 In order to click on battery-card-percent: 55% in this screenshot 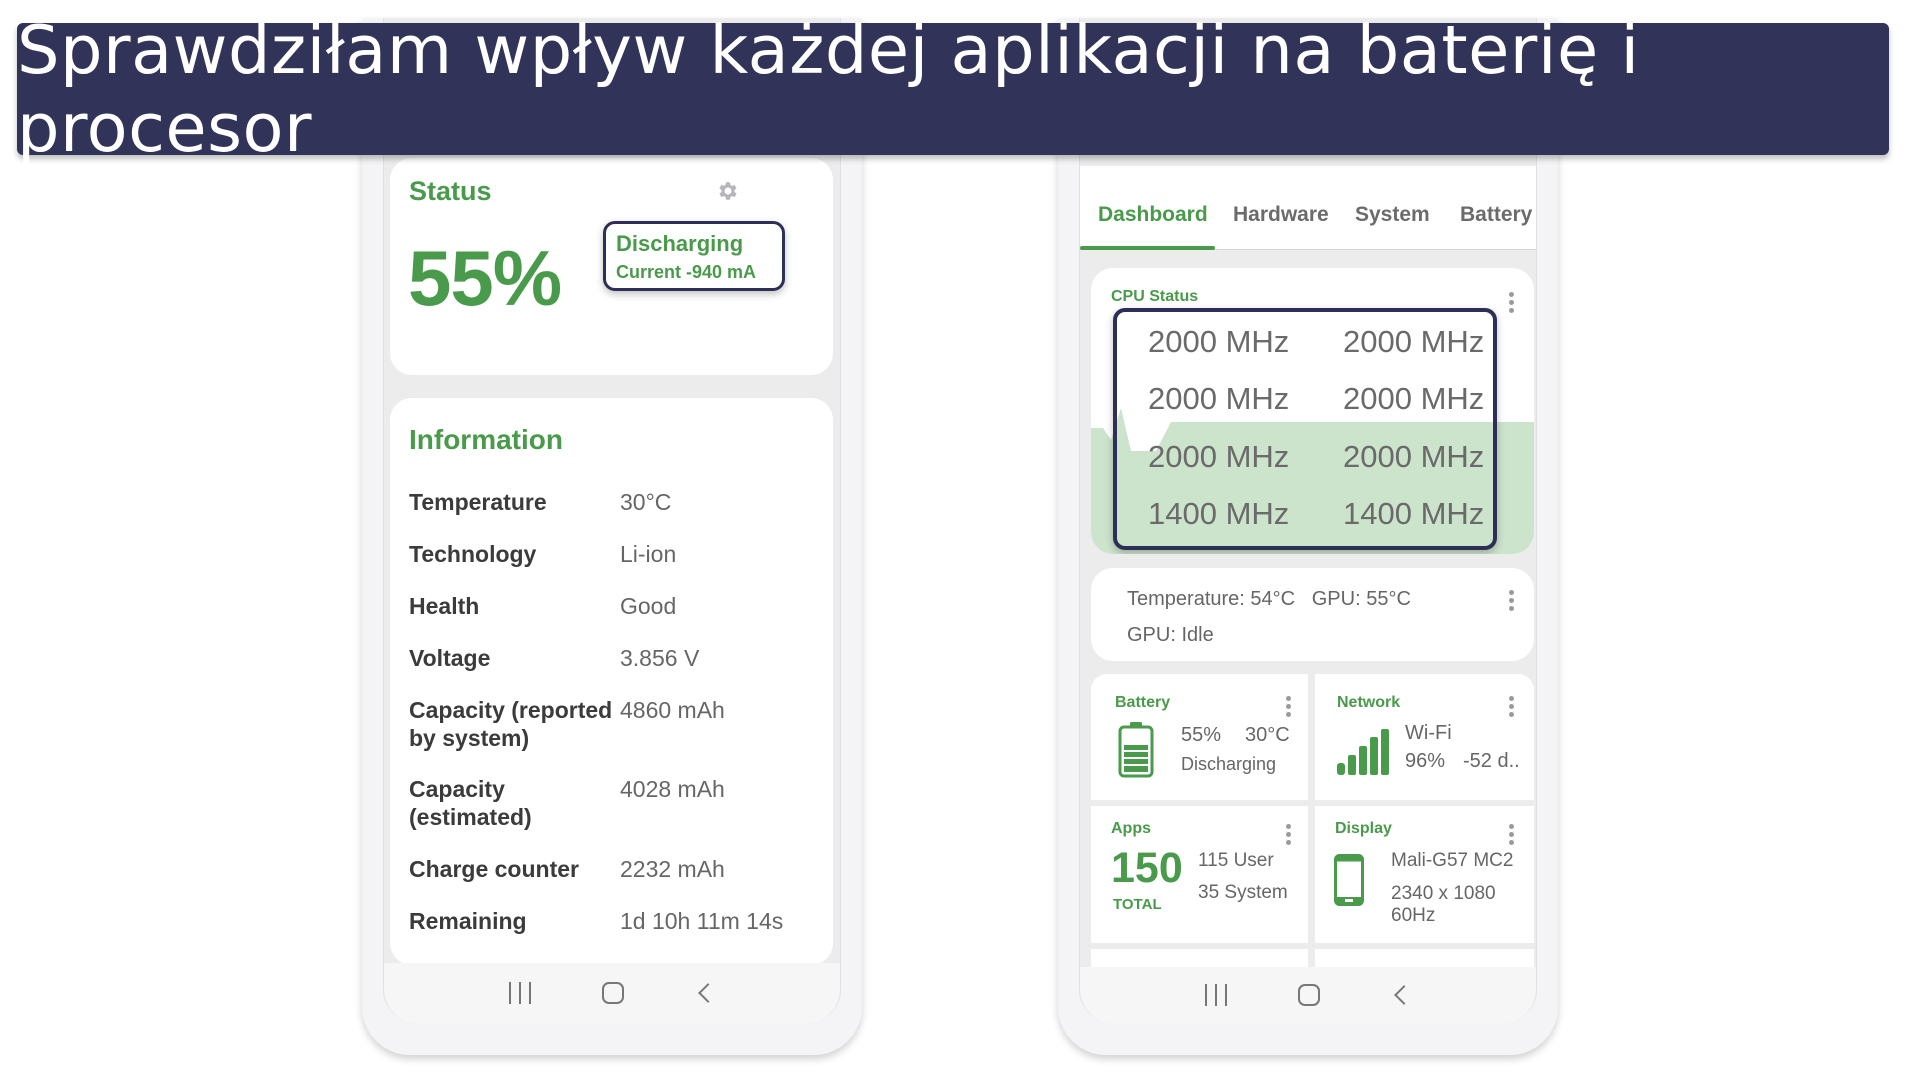, I will do `click(1201, 735)`.